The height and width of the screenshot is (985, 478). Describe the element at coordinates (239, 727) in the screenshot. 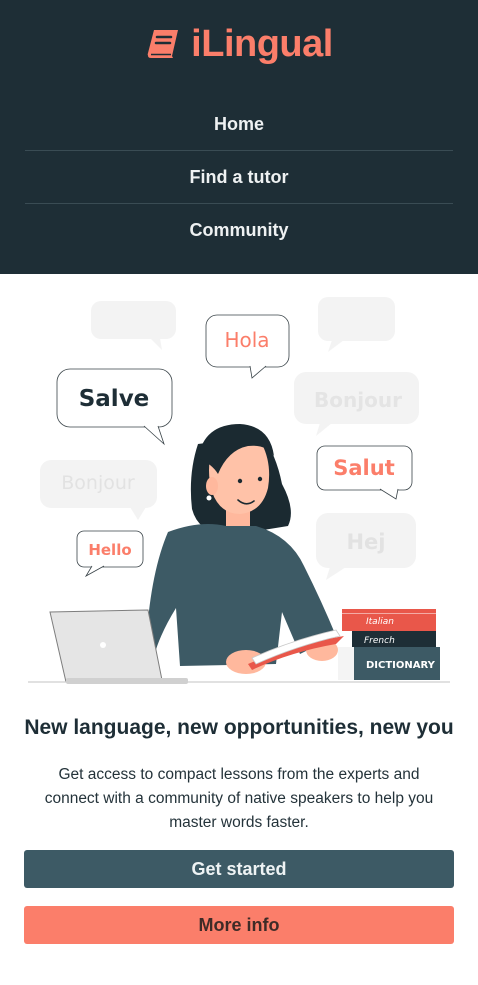

I see `hero-headline: New language, new opportunities, new you` at that location.